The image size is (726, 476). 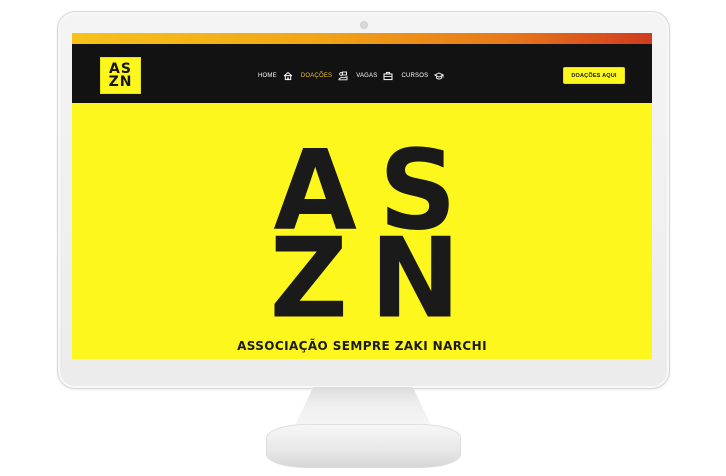 I want to click on webcam, so click(x=364, y=25).